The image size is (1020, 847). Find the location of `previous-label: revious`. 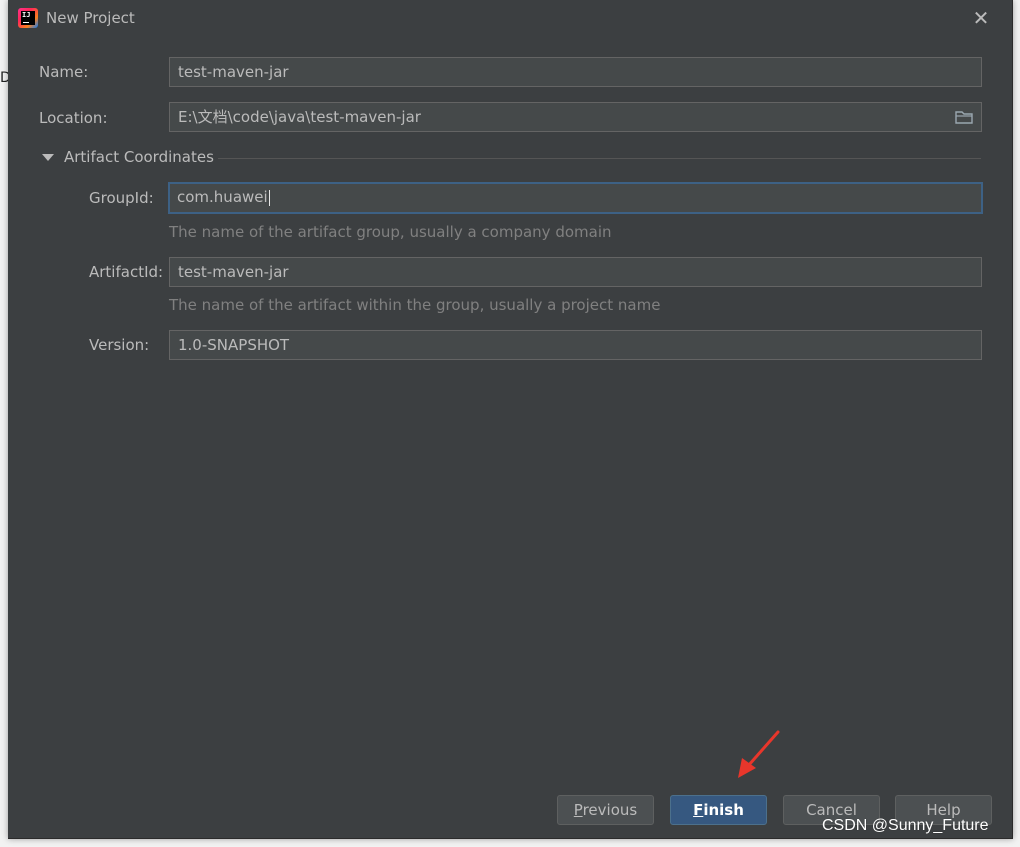

previous-label: revious is located at coordinates (610, 810).